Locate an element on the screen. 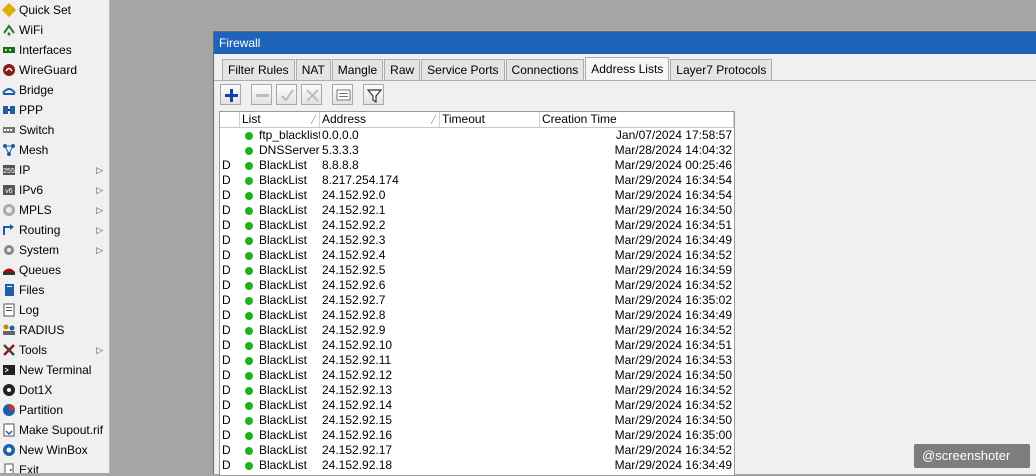  address-cell: 24.152.92.15 is located at coordinates (357, 420).